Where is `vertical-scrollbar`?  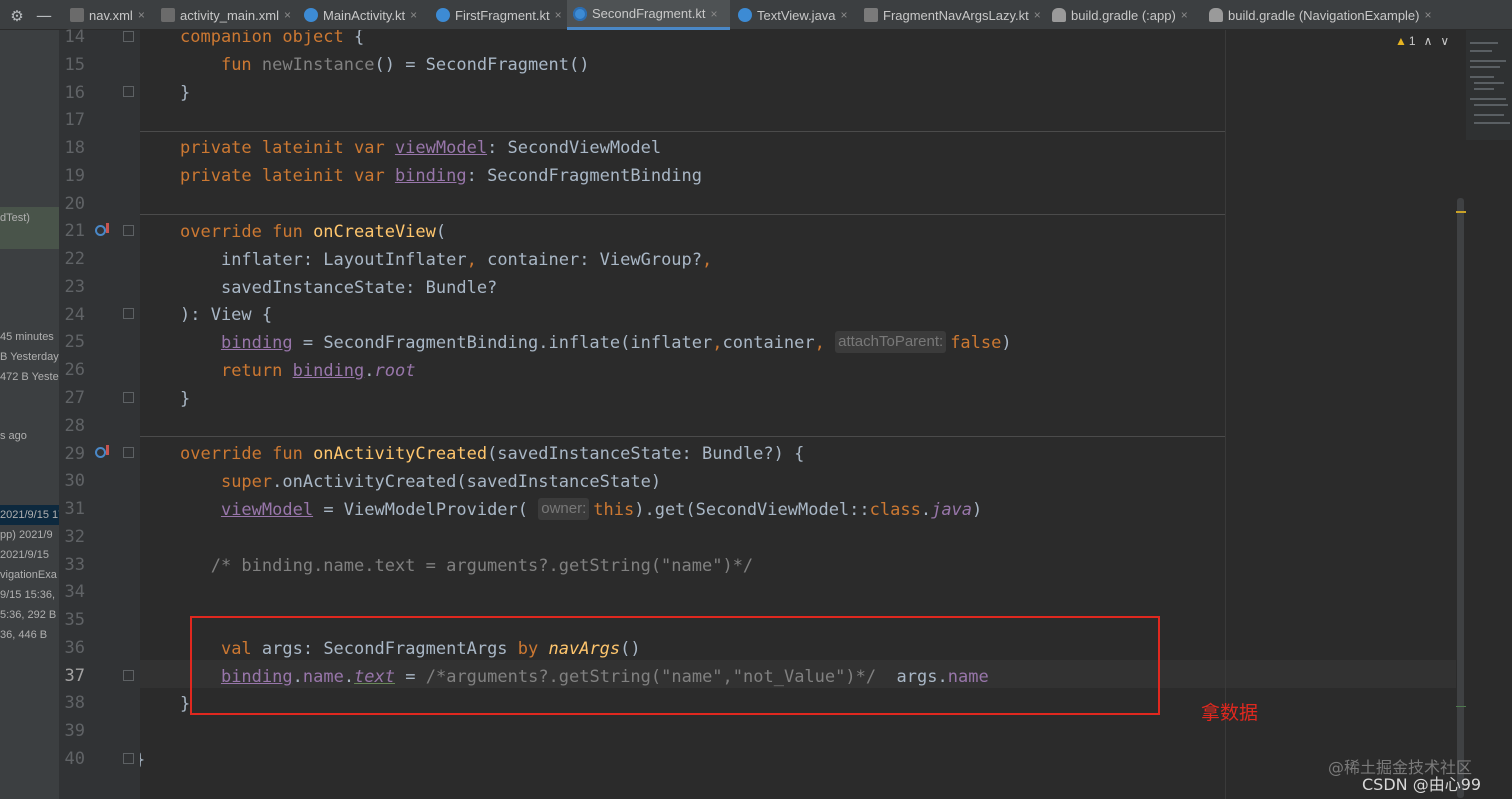
vertical-scrollbar is located at coordinates (1461, 414).